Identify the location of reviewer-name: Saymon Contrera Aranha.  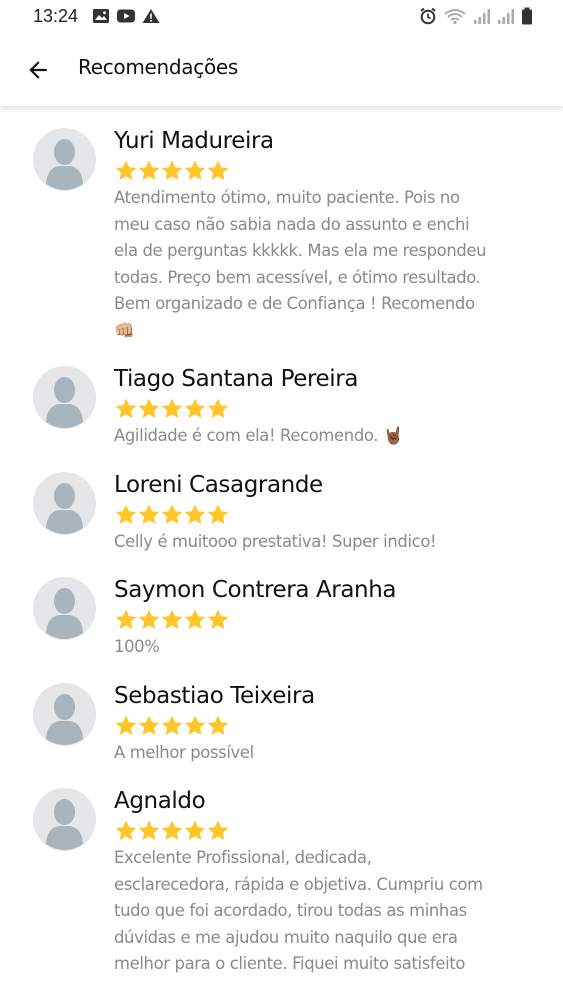
(255, 590).